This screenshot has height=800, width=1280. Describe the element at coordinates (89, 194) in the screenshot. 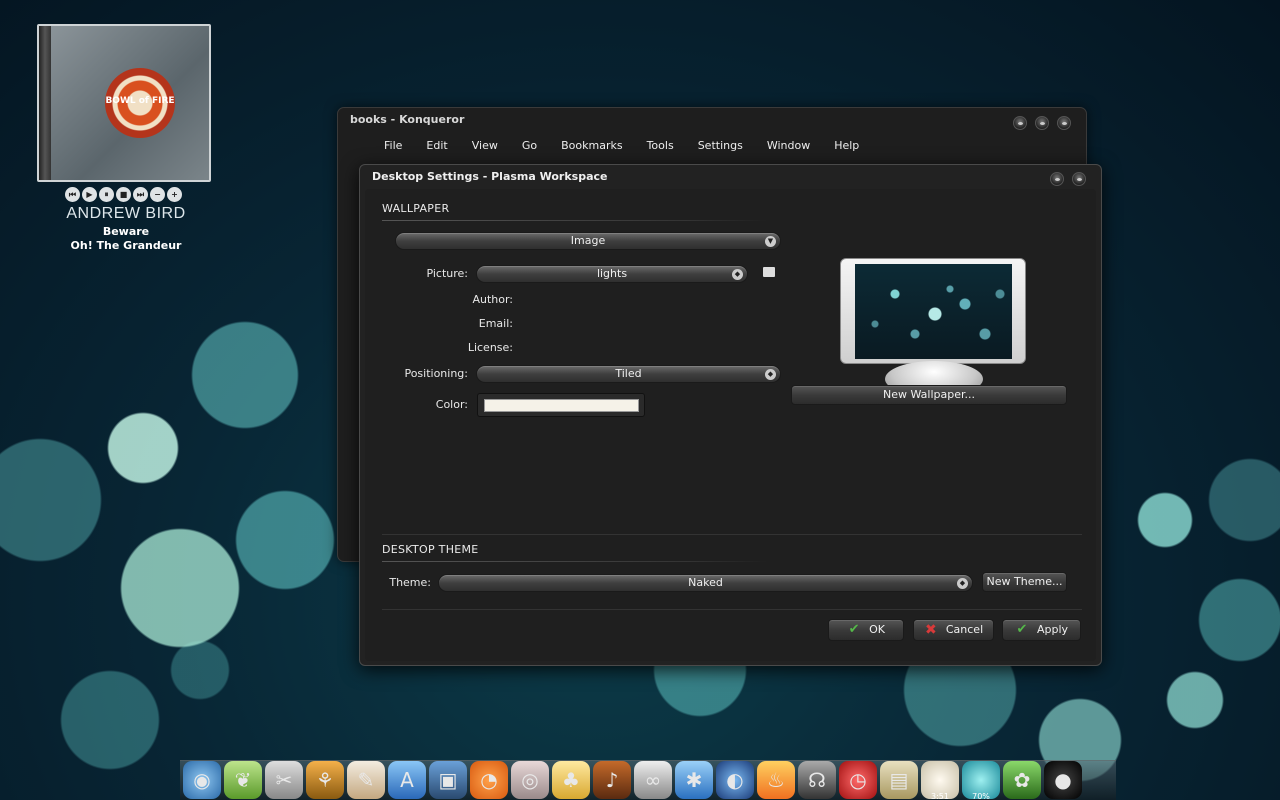

I see `play-icon: ▶` at that location.